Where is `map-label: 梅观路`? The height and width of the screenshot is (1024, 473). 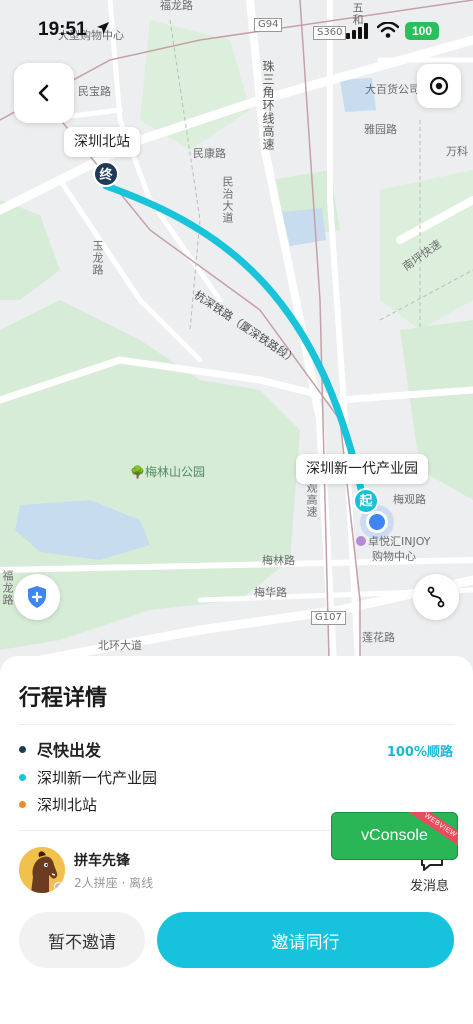 map-label: 梅观路 is located at coordinates (409, 499).